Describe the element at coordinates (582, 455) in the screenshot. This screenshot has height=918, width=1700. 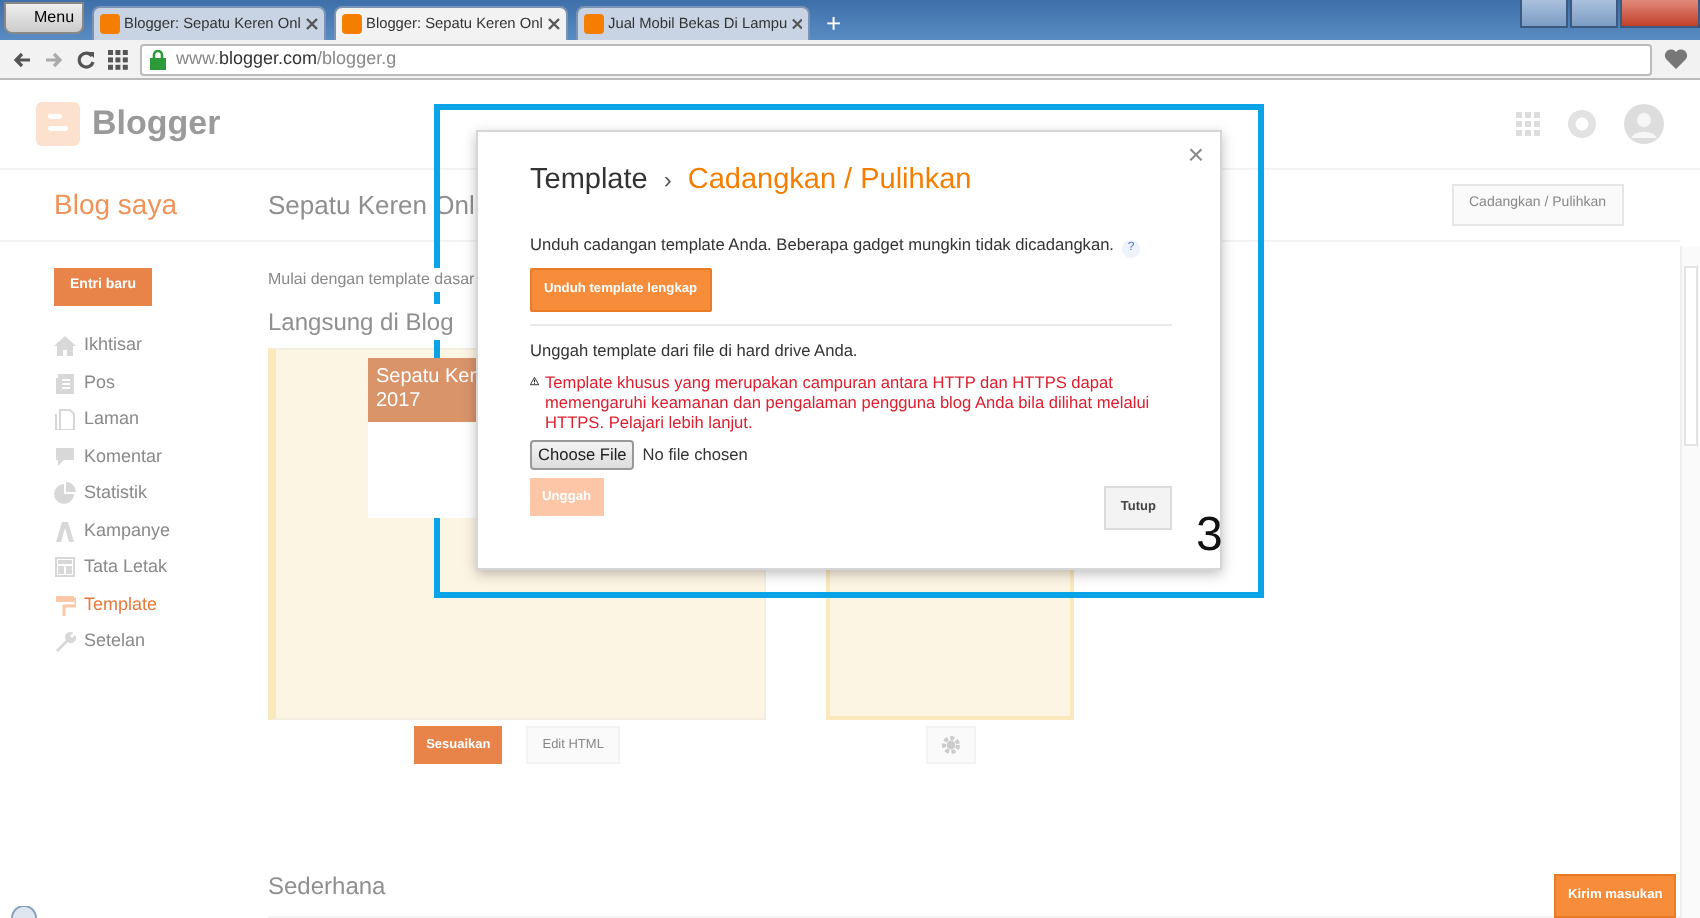
I see `choose-file-button: Choose File` at that location.